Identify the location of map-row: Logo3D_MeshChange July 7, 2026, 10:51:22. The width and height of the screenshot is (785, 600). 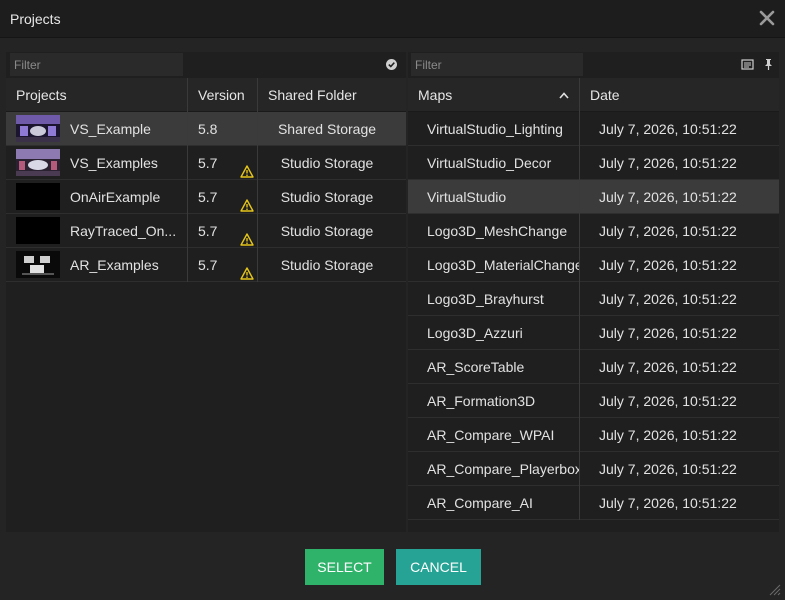
(593, 231).